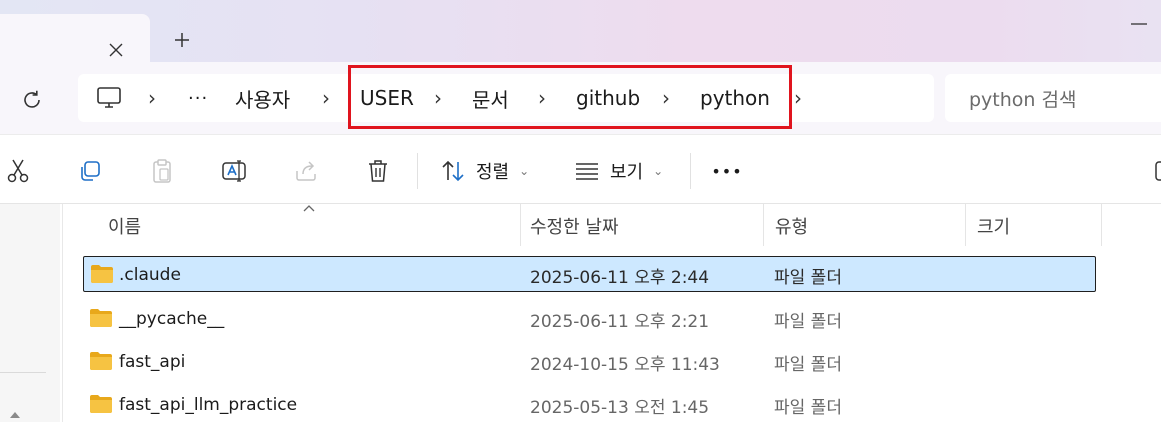  I want to click on column-header-size: 크기, so click(993, 226).